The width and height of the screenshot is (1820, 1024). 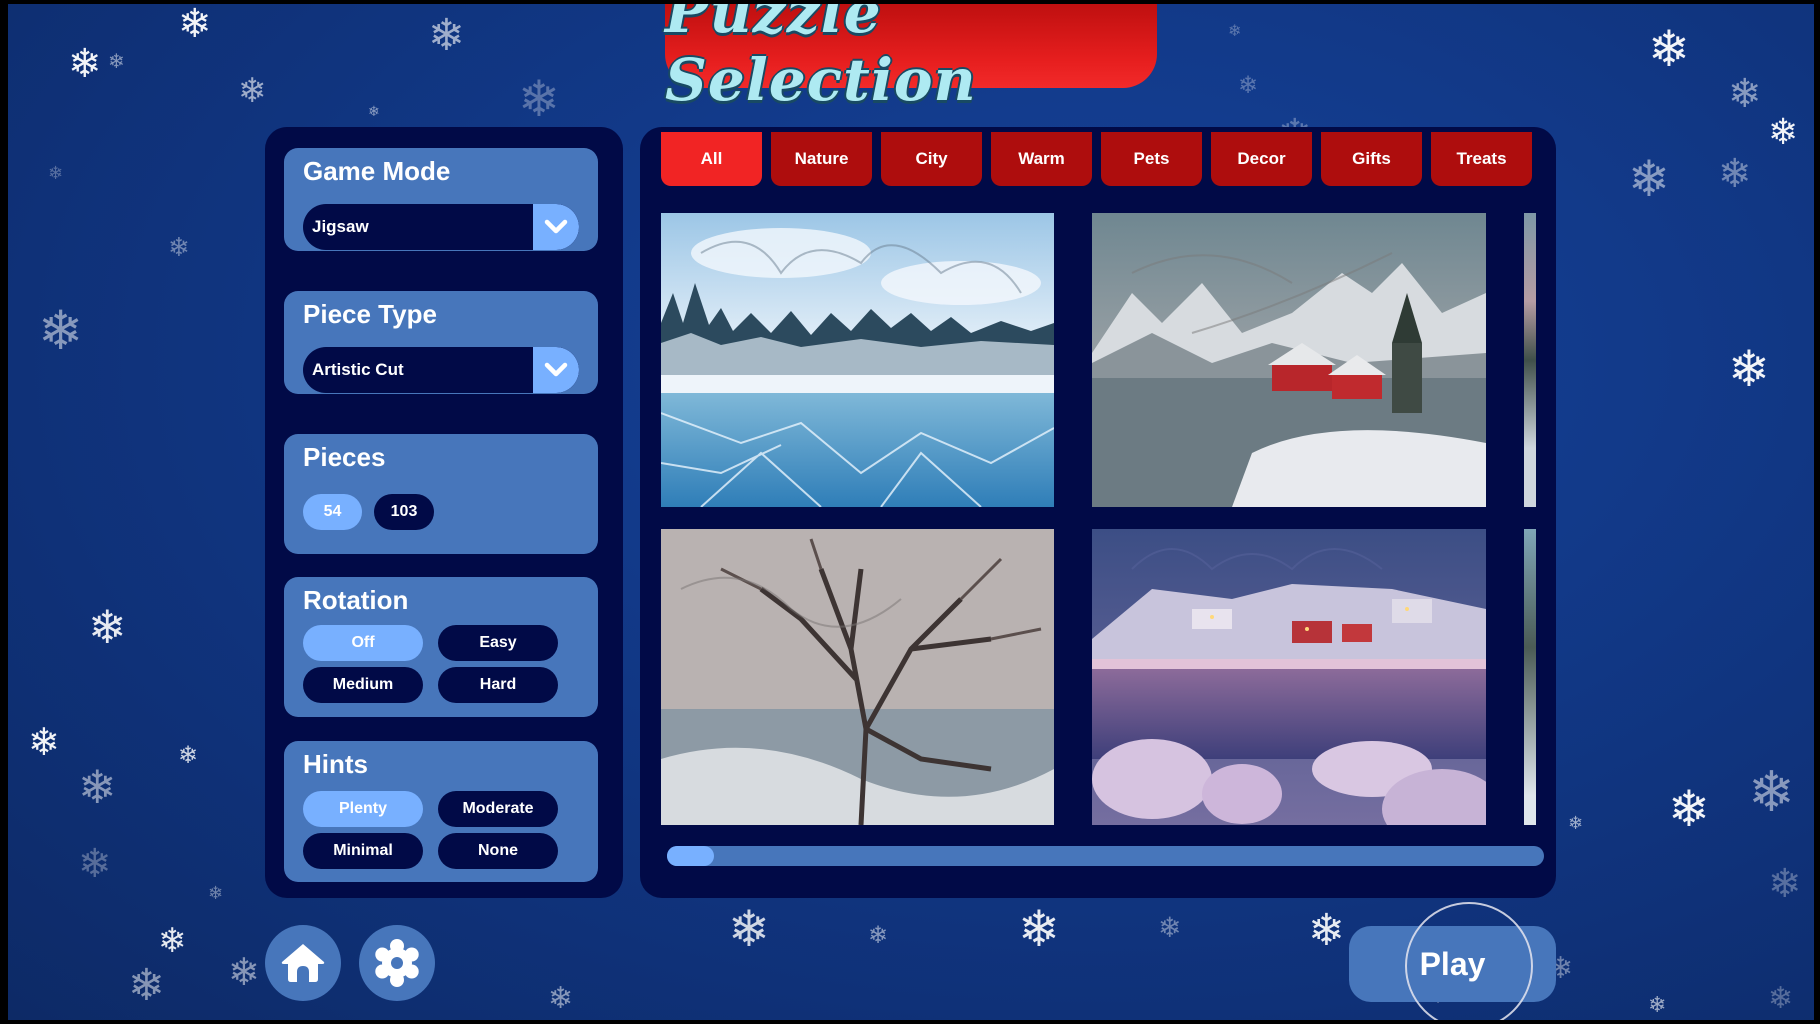 What do you see at coordinates (1041, 159) in the screenshot?
I see `tab-warm: Warm` at bounding box center [1041, 159].